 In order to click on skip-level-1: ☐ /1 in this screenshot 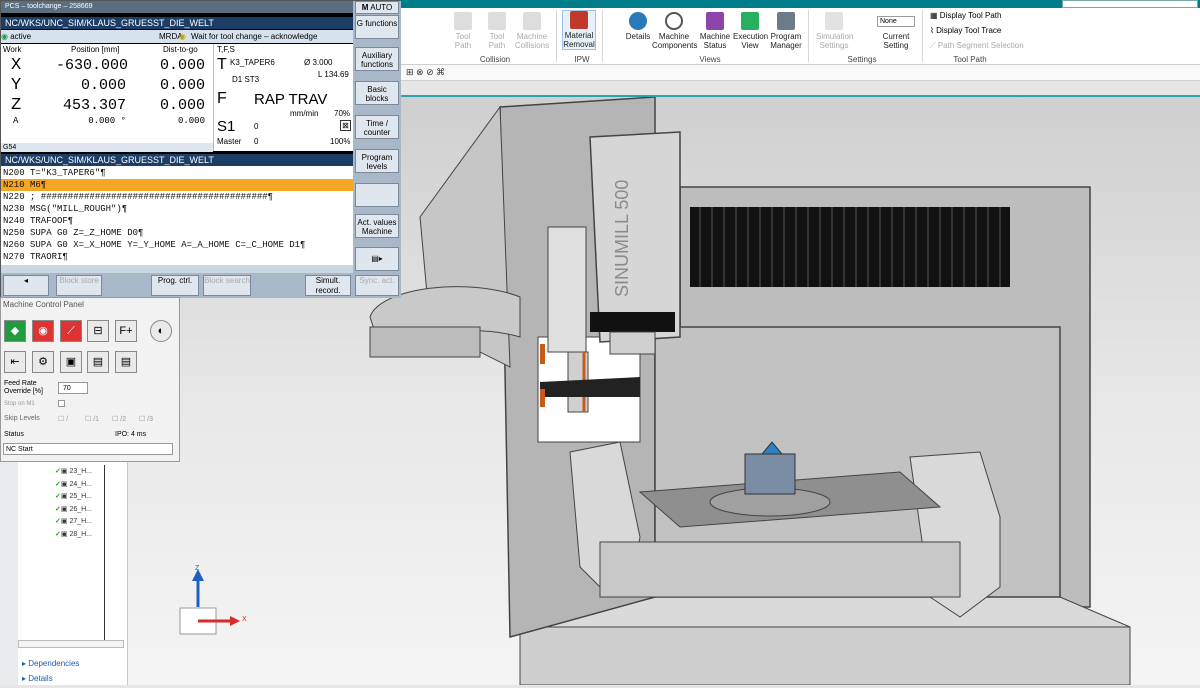, I will do `click(92, 419)`.